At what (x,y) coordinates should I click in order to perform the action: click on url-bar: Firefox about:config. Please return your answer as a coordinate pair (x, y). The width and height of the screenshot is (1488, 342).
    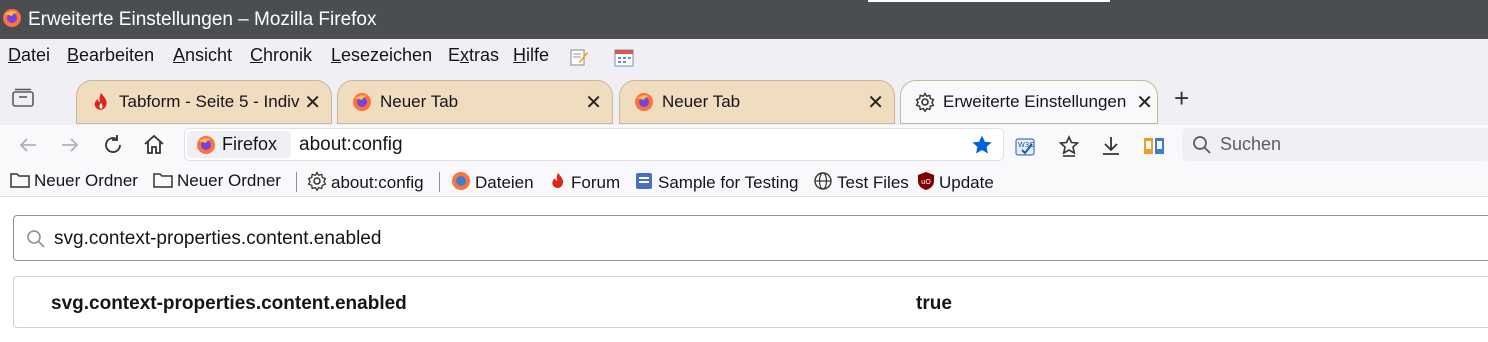
    Looking at the image, I should click on (594, 144).